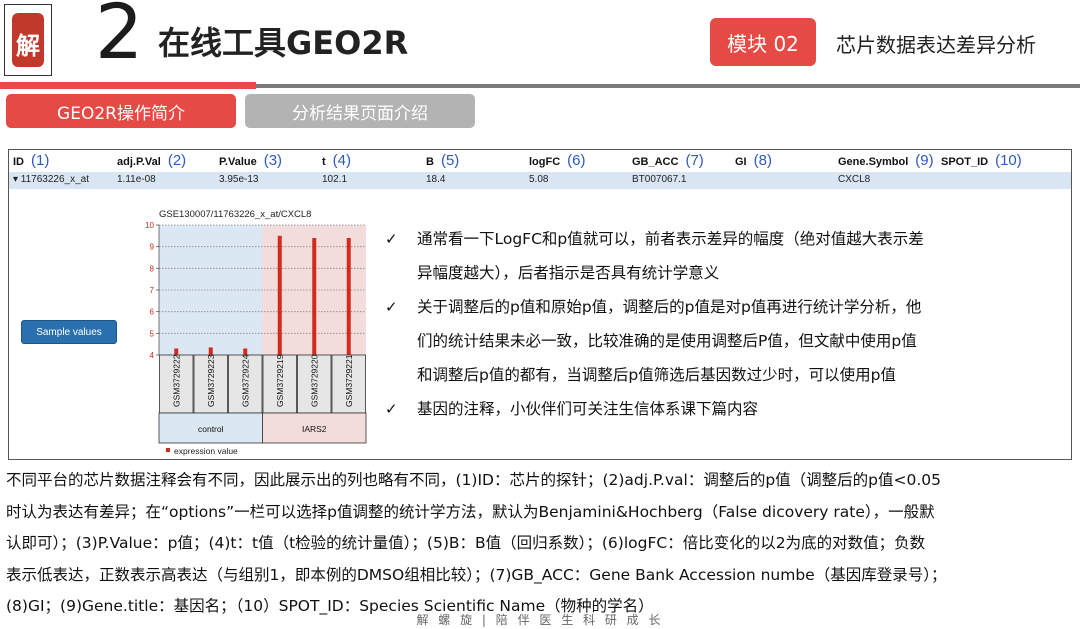 This screenshot has height=629, width=1080. I want to click on cell-b: 18.4, so click(436, 179).